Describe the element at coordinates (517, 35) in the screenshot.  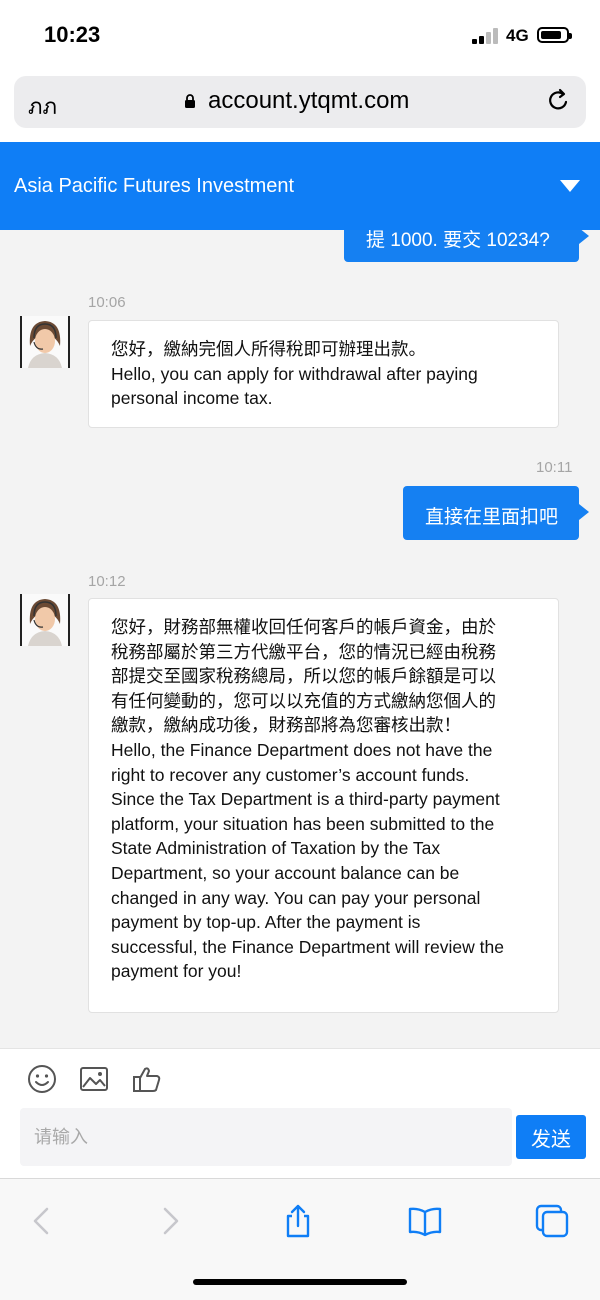
I see `network-label: 4G` at that location.